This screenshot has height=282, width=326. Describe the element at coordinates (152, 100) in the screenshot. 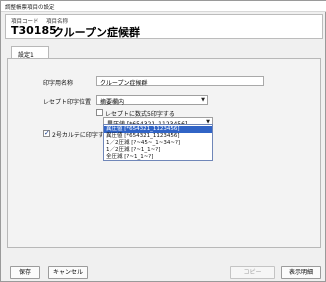

I see `receipt-position-select: 摘要欄内 ▼` at that location.